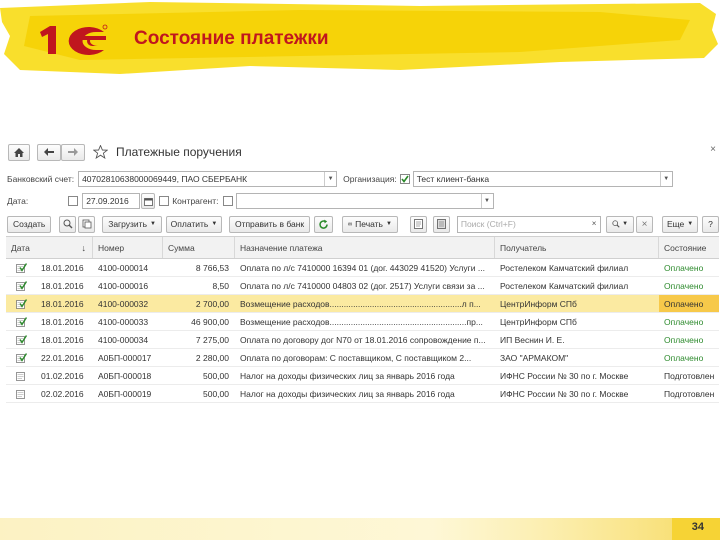 This screenshot has width=720, height=540. I want to click on forward-button, so click(73, 152).